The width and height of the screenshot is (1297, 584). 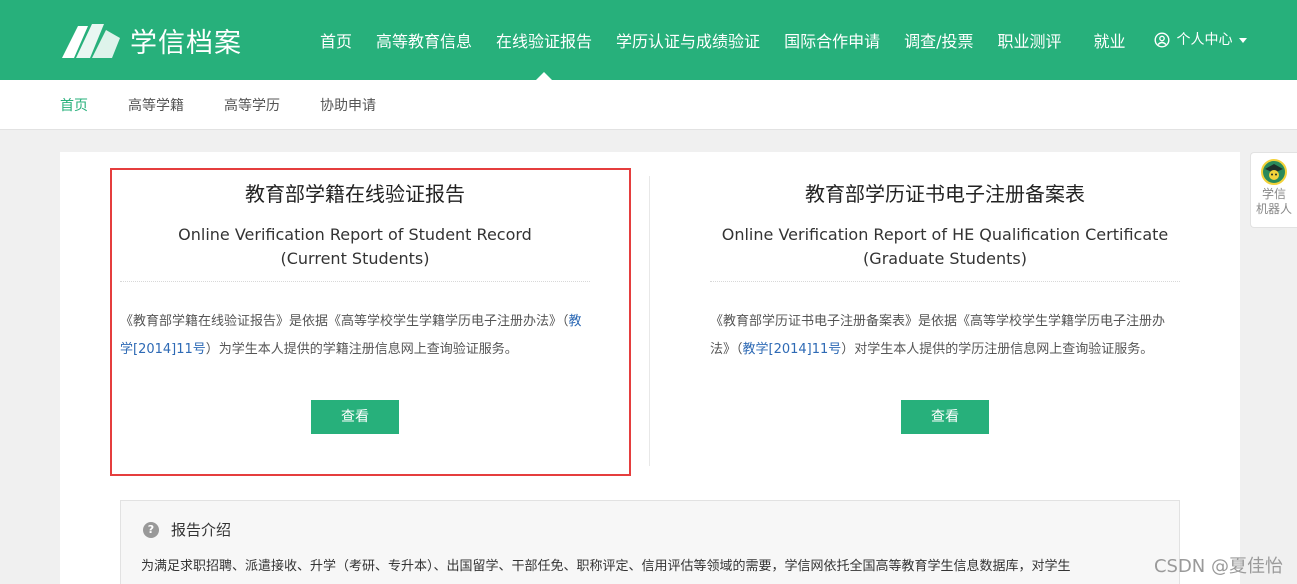 I want to click on sub-nav: 首页 高等学籍 高等学历 协助申请, so click(x=648, y=105).